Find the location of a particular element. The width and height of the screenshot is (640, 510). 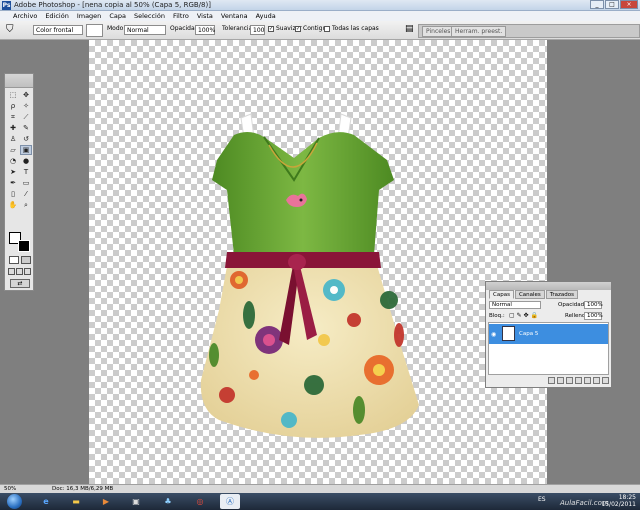

layer-name: Capa 5 is located at coordinates (529, 334).